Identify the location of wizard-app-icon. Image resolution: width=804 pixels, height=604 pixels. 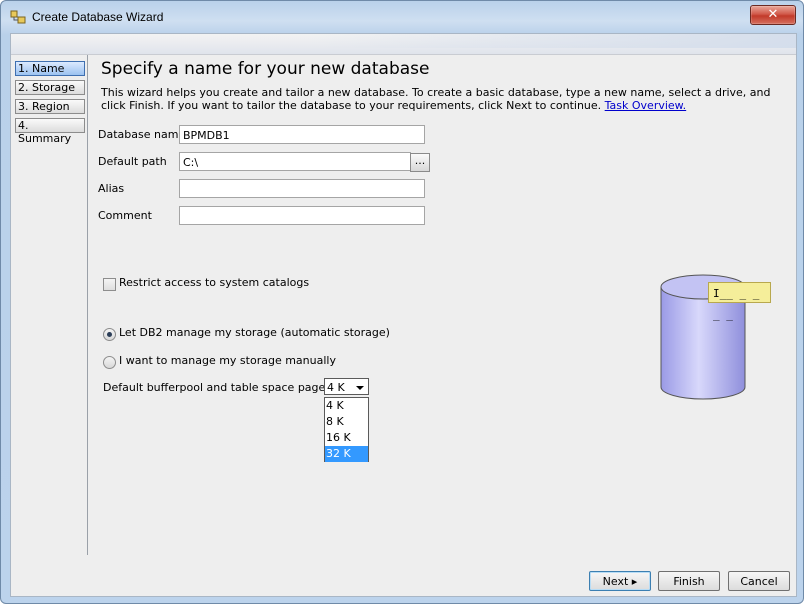
(18, 17).